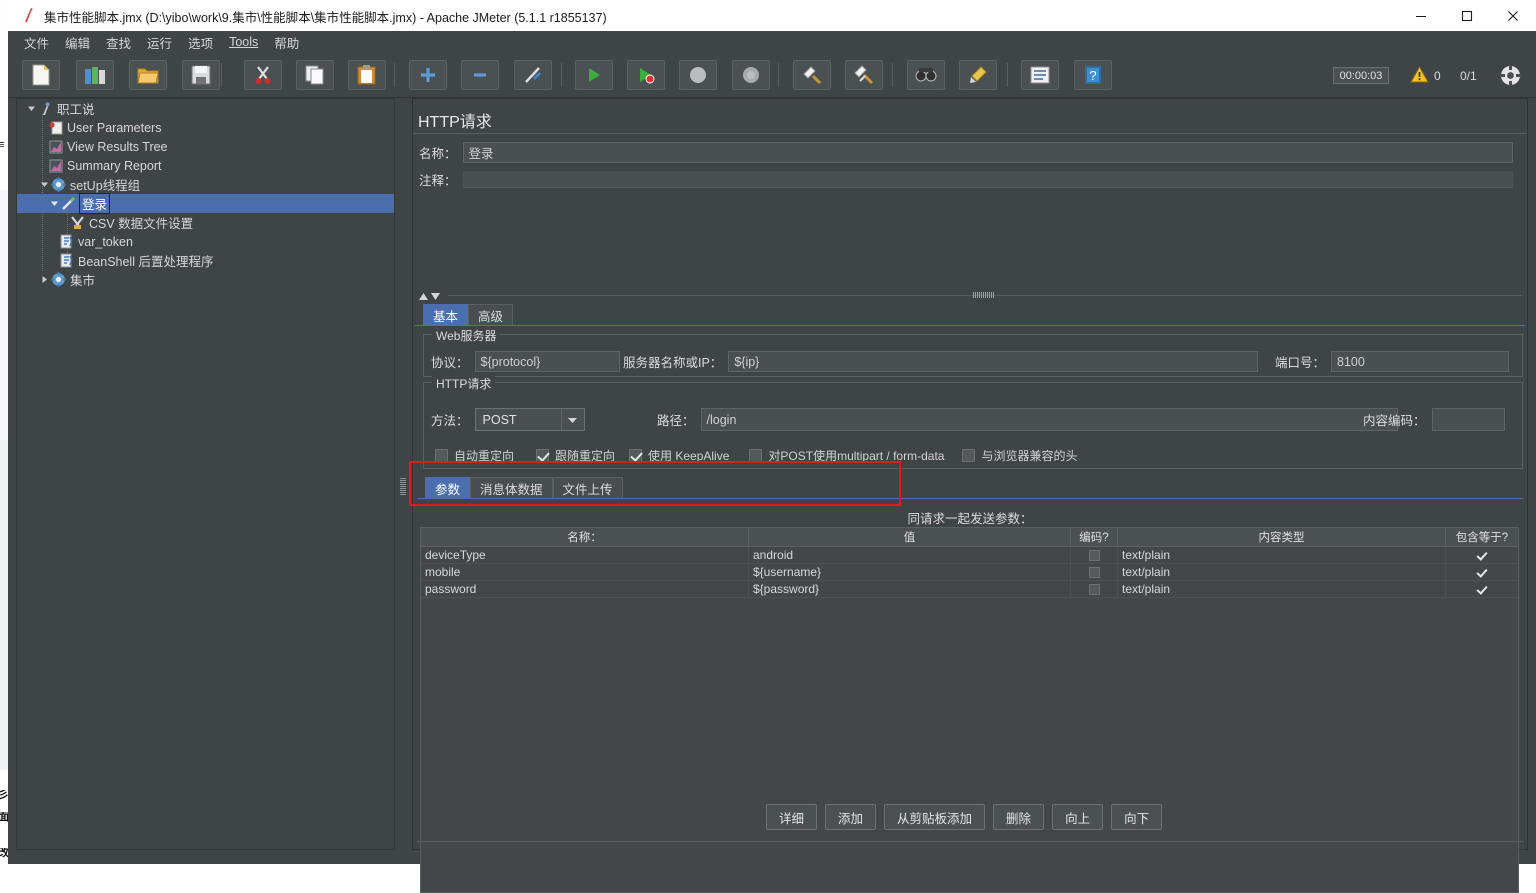 The image size is (1536, 893). Describe the element at coordinates (1421, 15) in the screenshot. I see `minimize-button` at that location.